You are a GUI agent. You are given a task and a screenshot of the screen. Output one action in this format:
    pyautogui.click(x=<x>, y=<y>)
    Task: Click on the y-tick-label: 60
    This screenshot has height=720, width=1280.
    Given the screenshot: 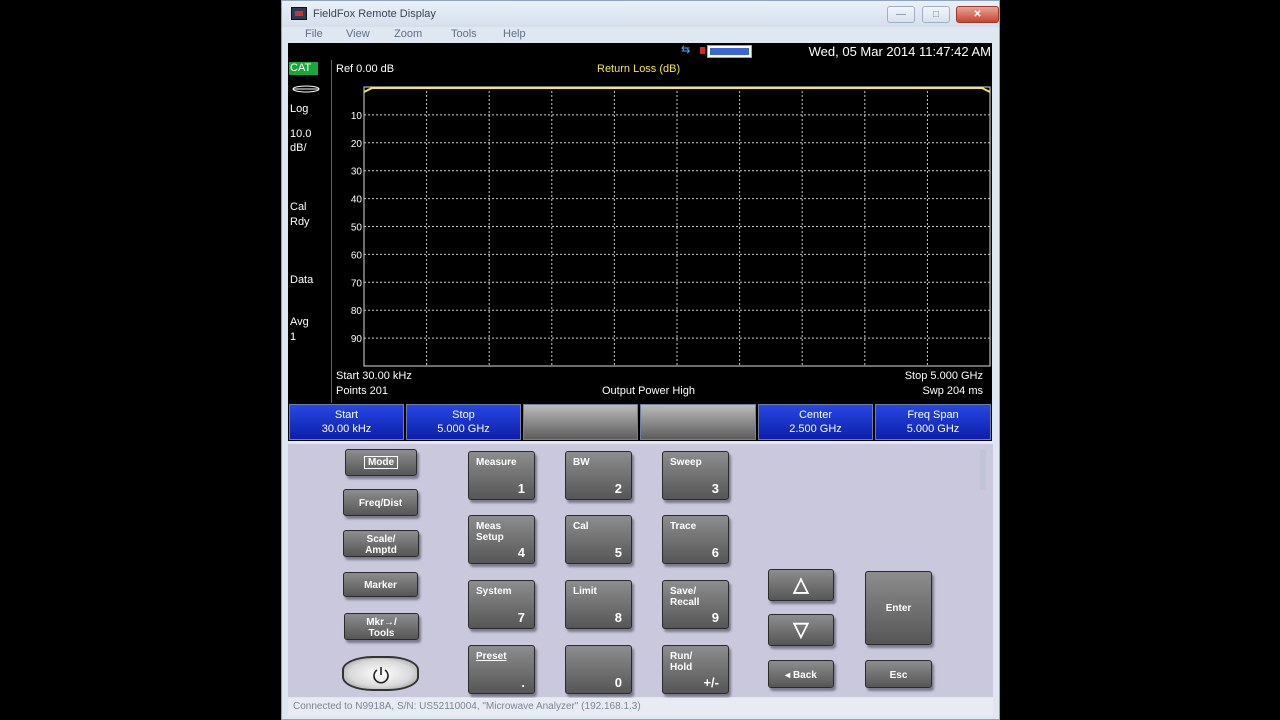 What is the action you would take?
    pyautogui.click(x=357, y=255)
    